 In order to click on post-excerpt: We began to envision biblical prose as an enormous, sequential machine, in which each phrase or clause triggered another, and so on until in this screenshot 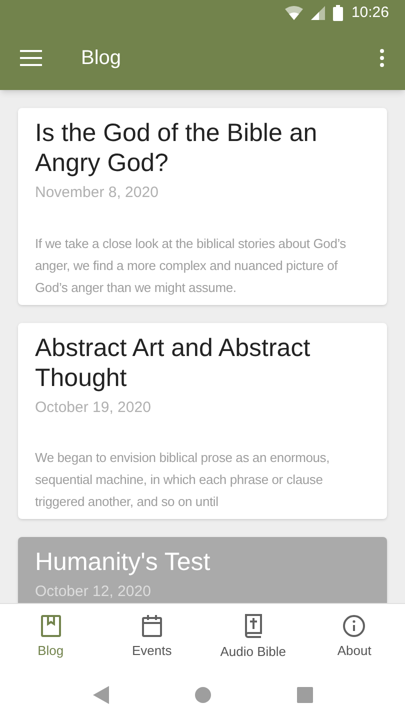, I will do `click(183, 480)`.